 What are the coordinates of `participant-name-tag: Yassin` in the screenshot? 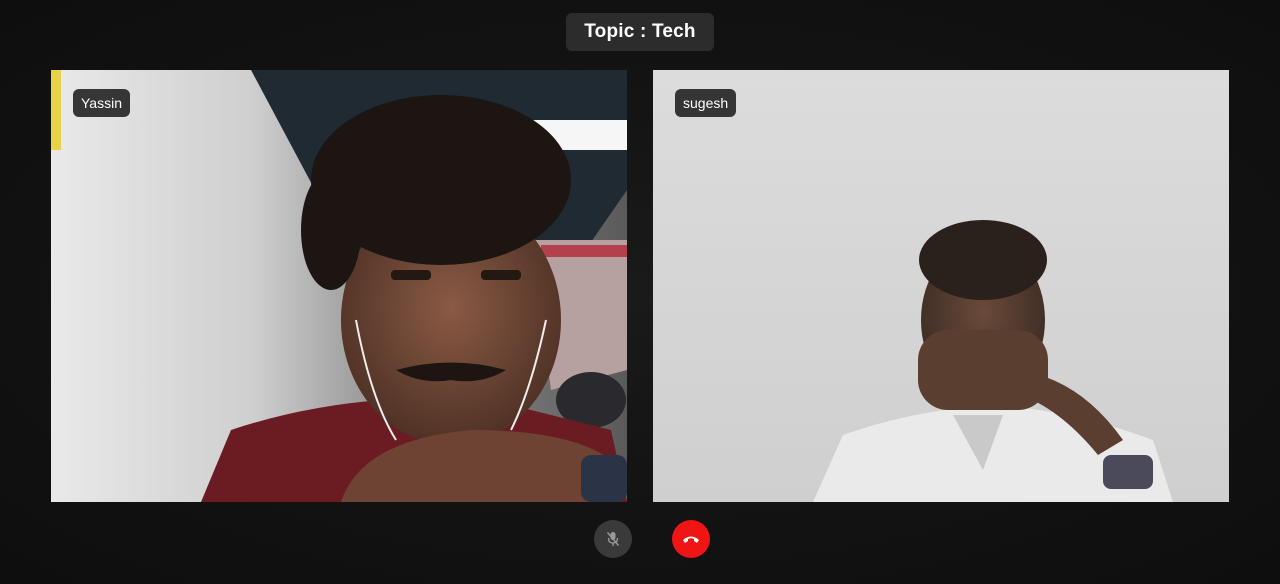 It's located at (101, 103).